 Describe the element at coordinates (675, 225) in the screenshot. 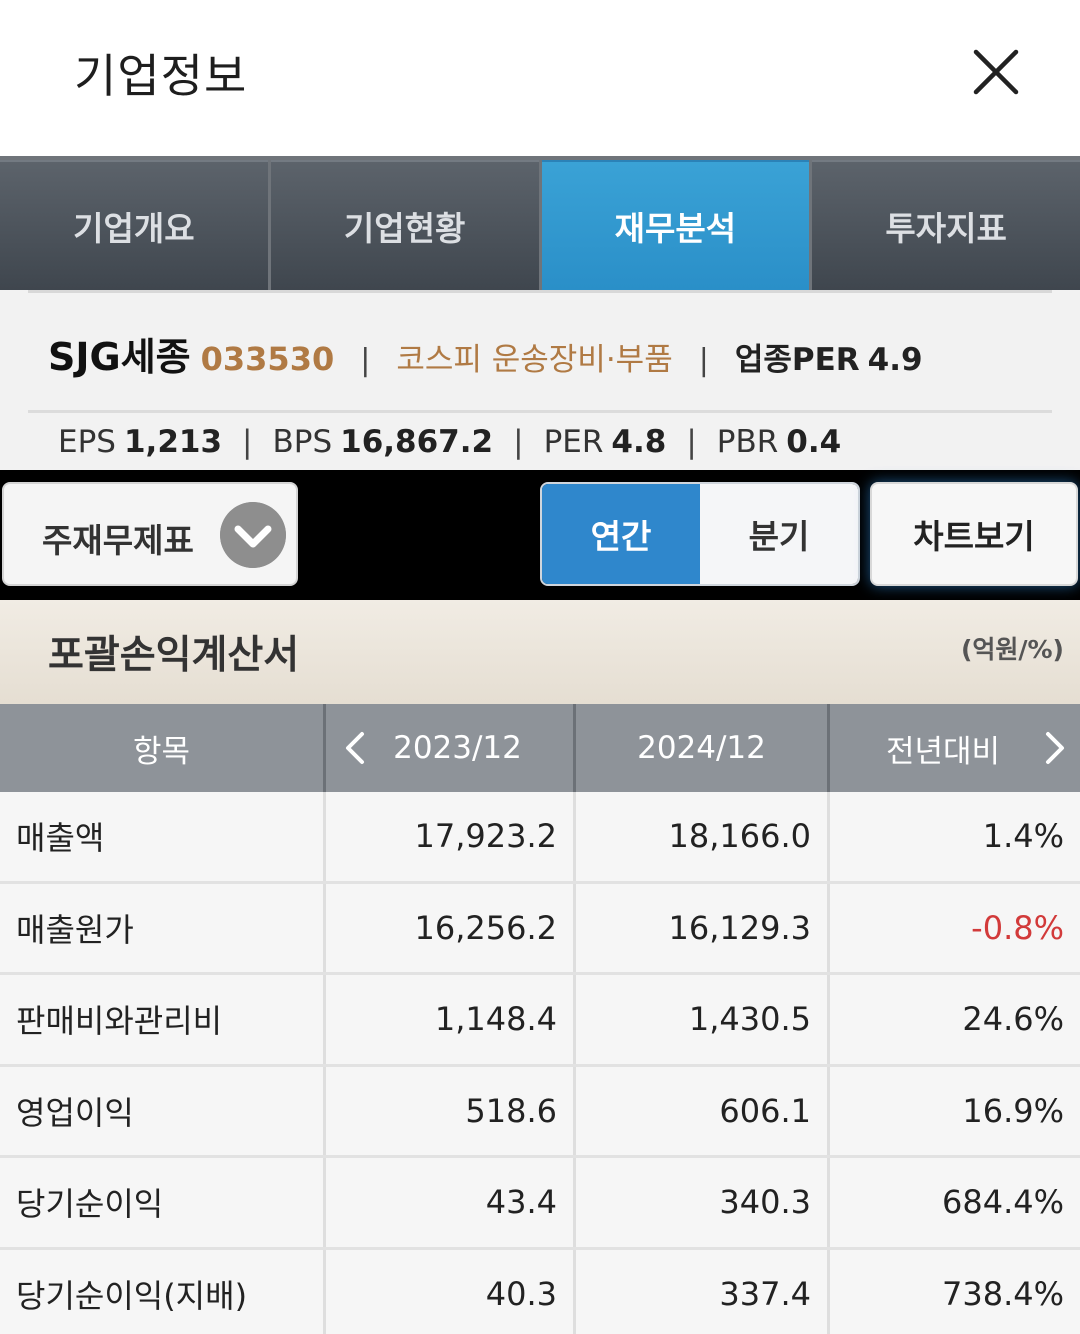

I see `tab-financial-analysis: 재무분석` at that location.